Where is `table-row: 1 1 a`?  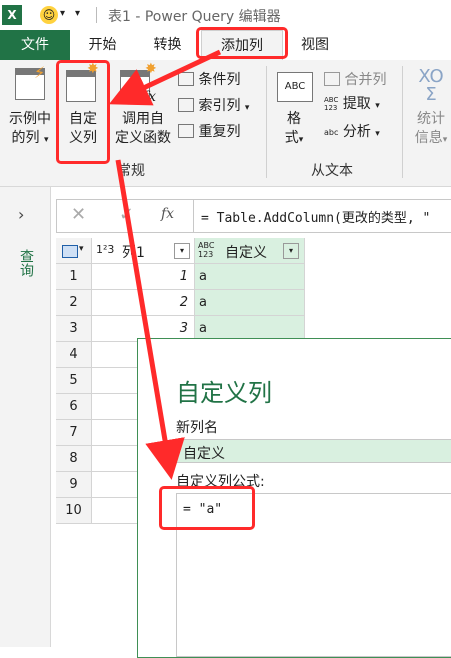 table-row: 1 1 a is located at coordinates (155, 277).